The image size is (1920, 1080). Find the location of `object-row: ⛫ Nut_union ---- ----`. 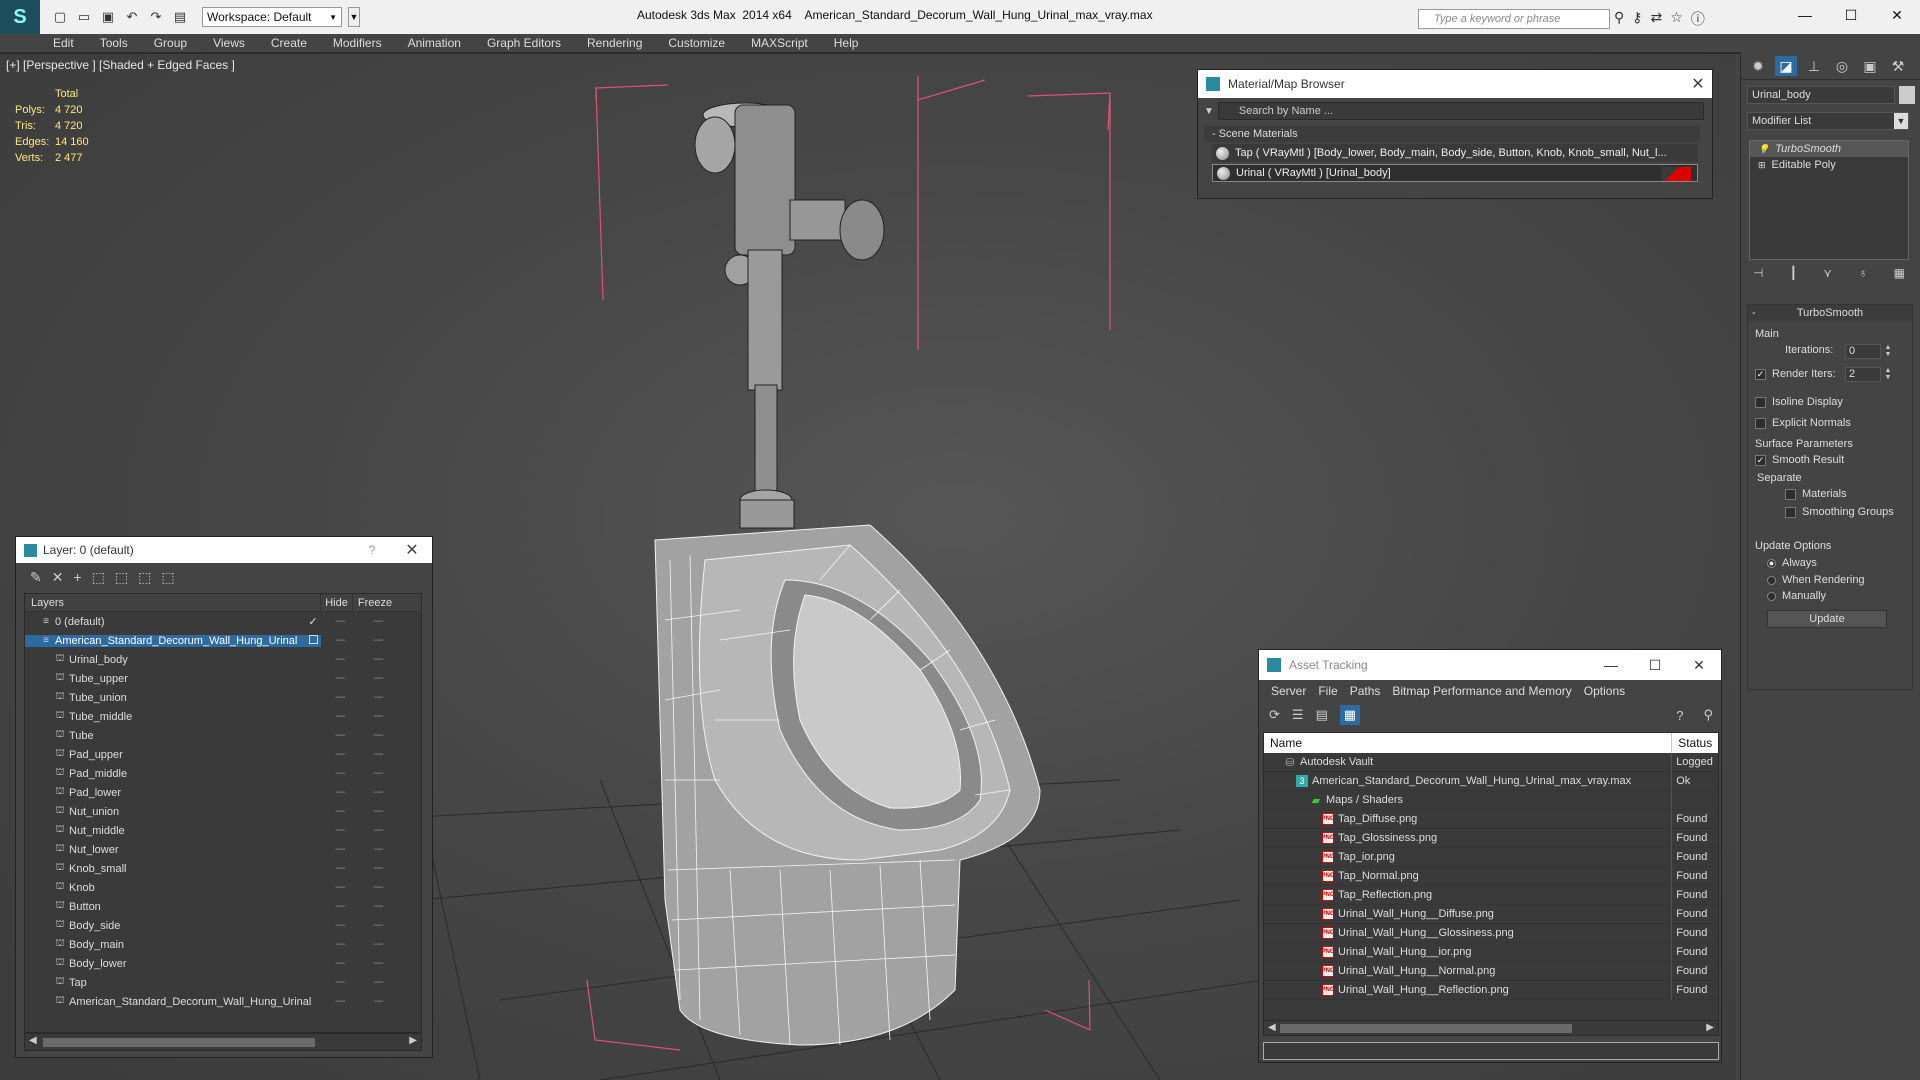

object-row: ⛫ Nut_union ---- ---- is located at coordinates (223, 811).